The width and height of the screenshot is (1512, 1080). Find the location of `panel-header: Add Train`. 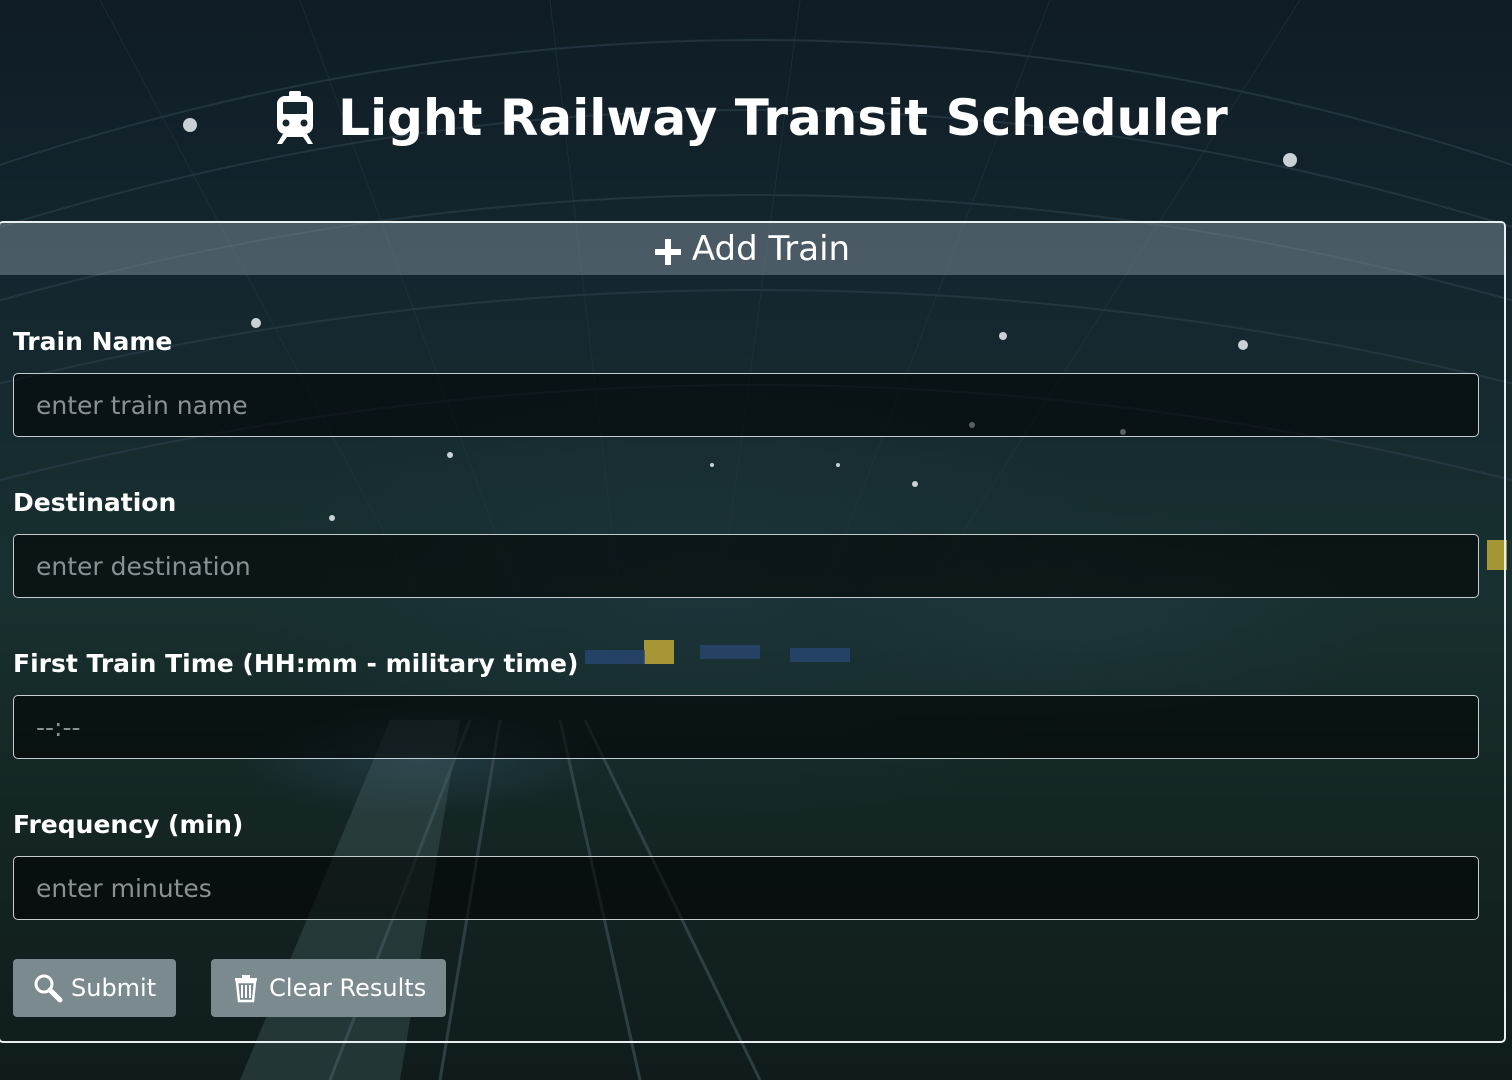

panel-header: Add Train is located at coordinates (752, 249).